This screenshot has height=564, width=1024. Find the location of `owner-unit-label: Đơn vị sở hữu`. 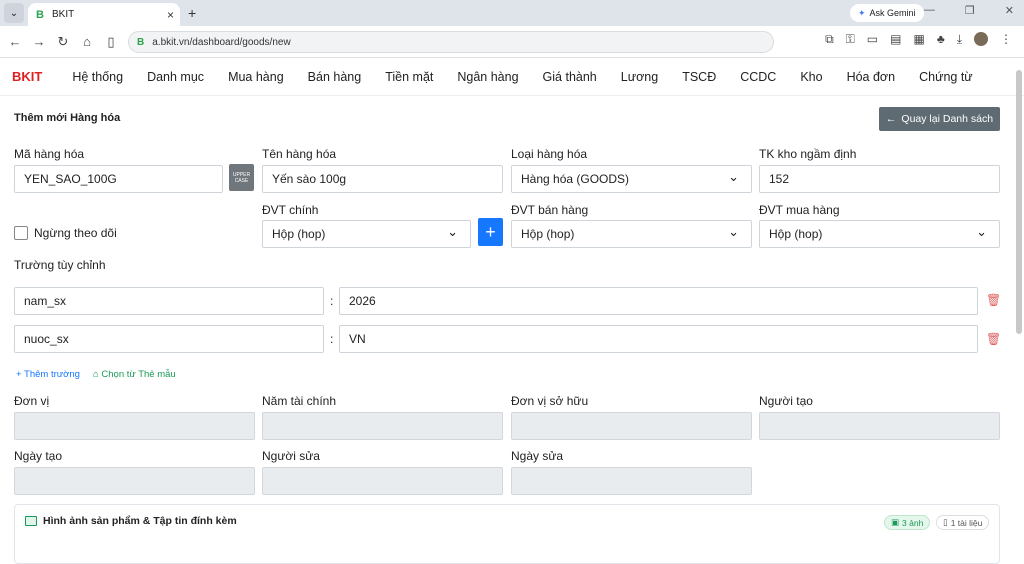

owner-unit-label: Đơn vị sở hữu is located at coordinates (550, 401).